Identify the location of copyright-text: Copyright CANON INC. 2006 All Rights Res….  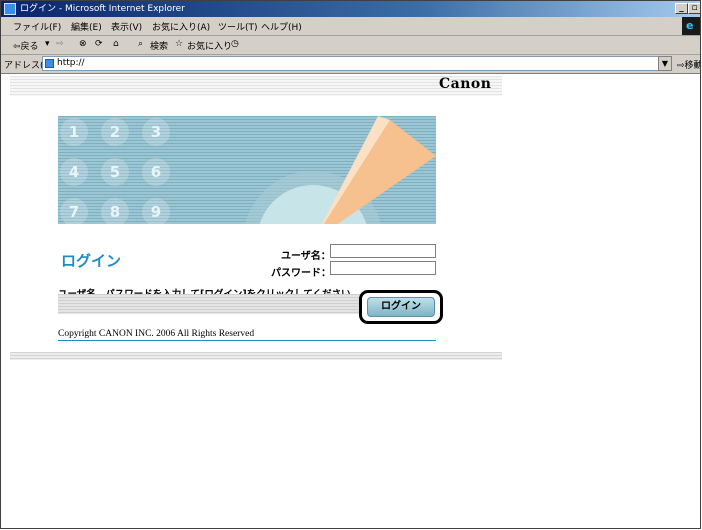
(156, 334).